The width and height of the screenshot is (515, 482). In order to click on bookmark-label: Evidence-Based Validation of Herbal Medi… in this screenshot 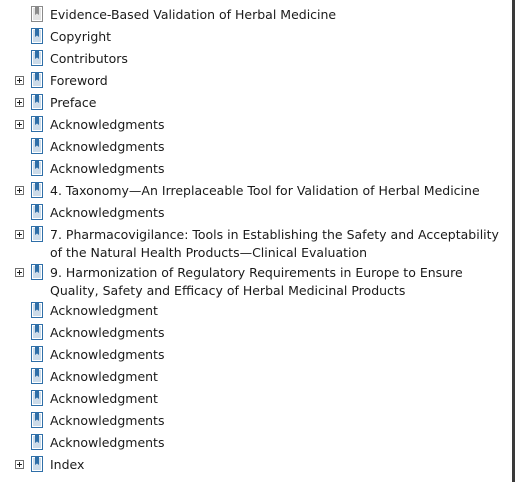, I will do `click(193, 14)`.